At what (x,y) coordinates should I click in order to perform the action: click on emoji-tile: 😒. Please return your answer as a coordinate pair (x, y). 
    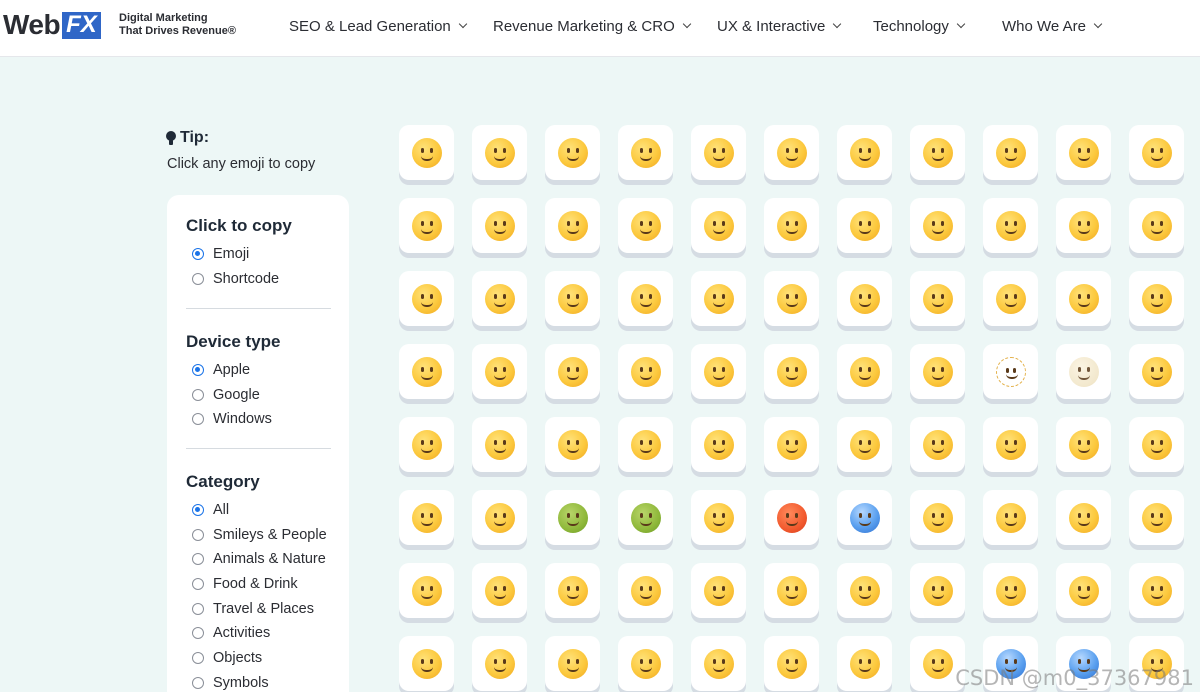
    Looking at the image, I should click on (426, 444).